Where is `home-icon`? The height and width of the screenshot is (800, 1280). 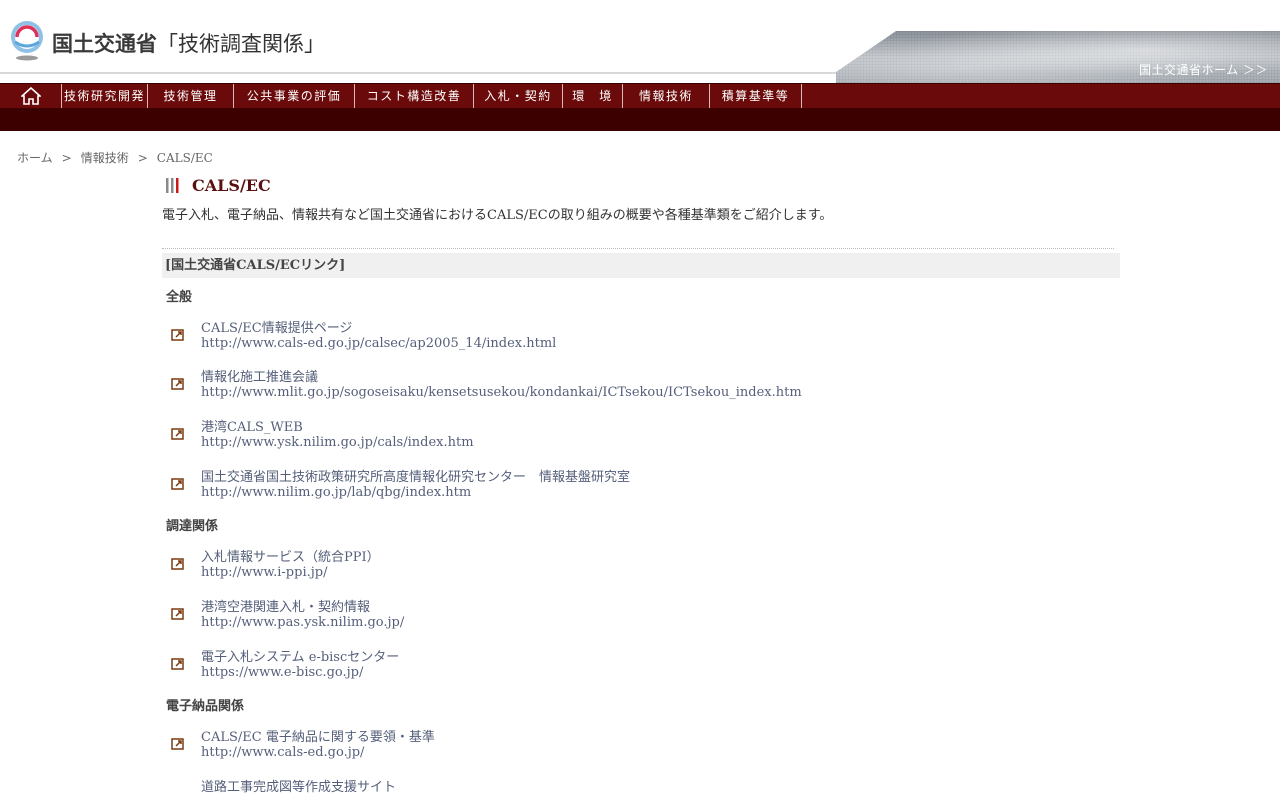 home-icon is located at coordinates (31, 96).